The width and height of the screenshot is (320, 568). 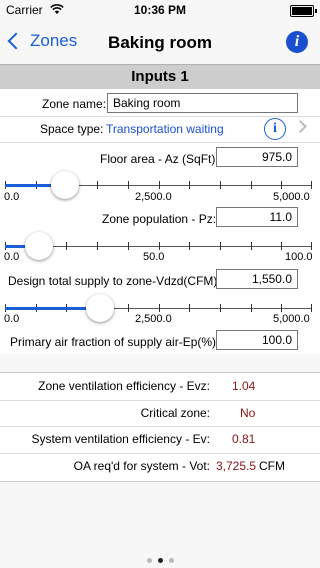 I want to click on zone-name-field: Baking room, so click(x=202, y=103).